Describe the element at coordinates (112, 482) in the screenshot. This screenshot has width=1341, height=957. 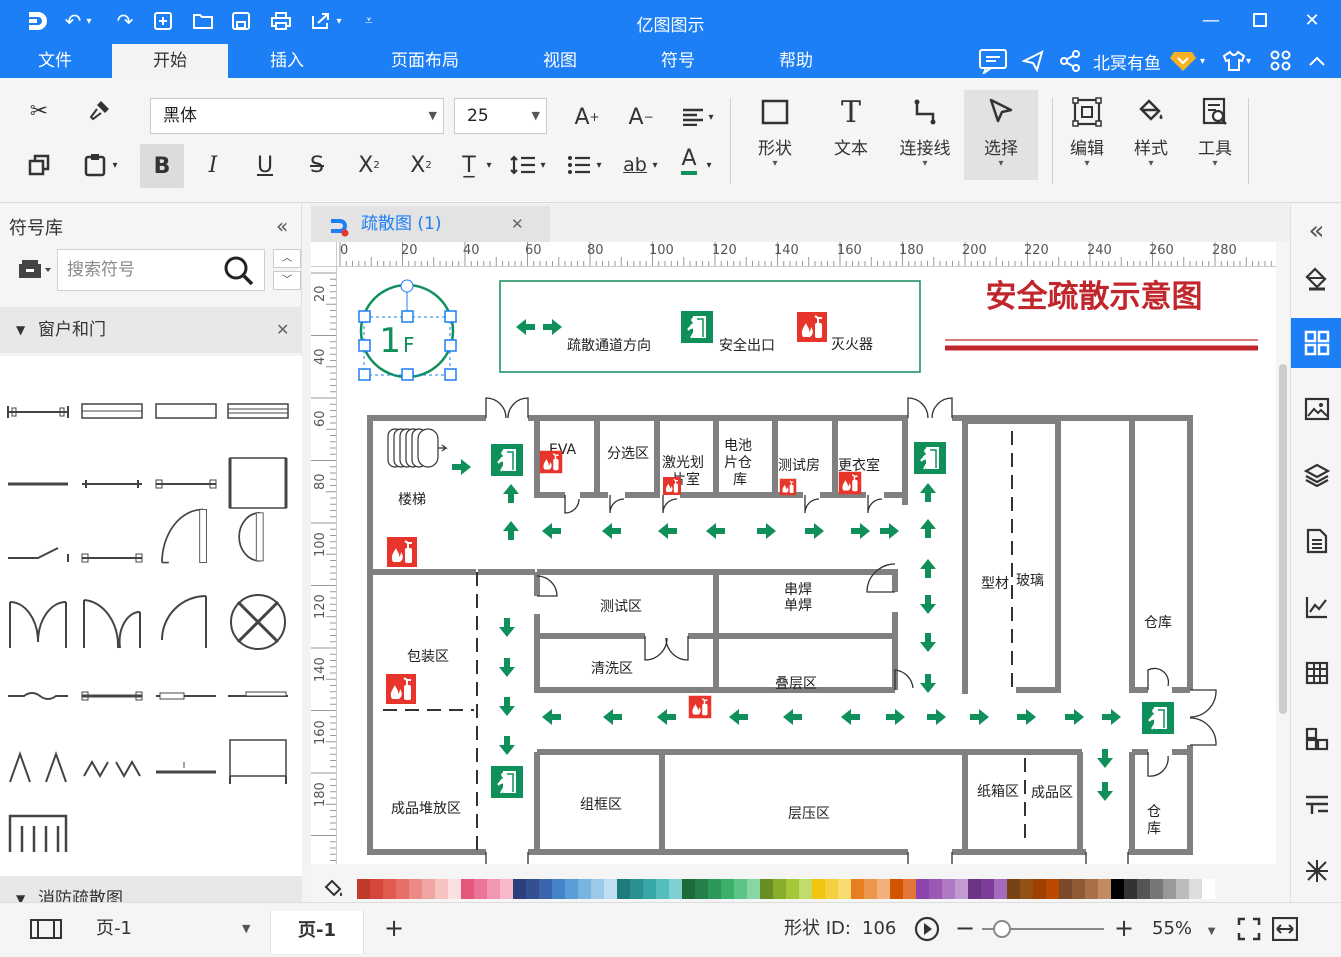
I see `sliding-window-shape` at that location.